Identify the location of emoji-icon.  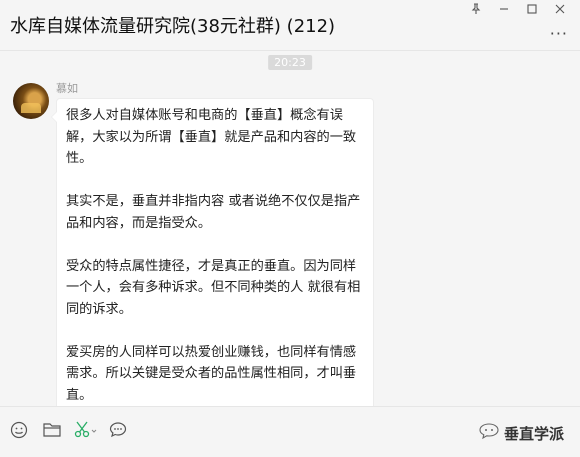
(19, 430).